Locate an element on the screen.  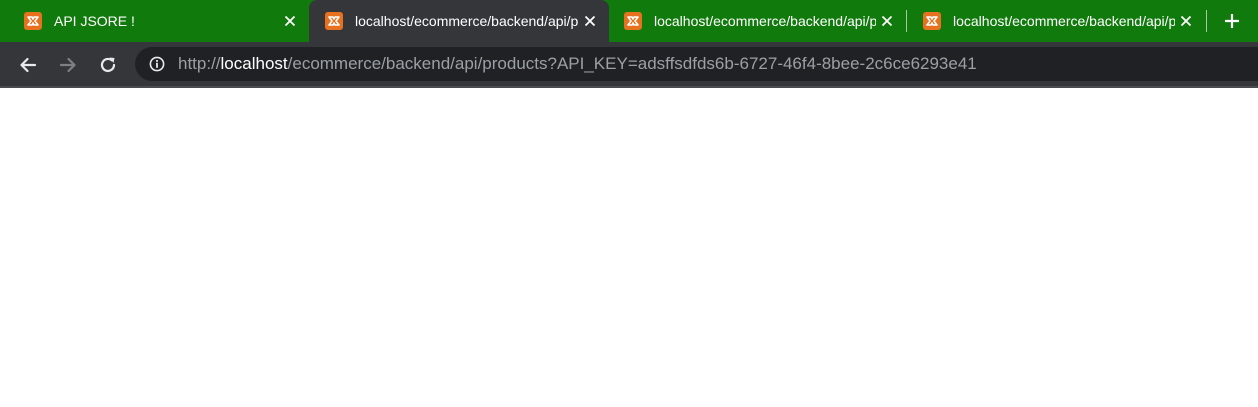
arrow-left-icon is located at coordinates (28, 65).